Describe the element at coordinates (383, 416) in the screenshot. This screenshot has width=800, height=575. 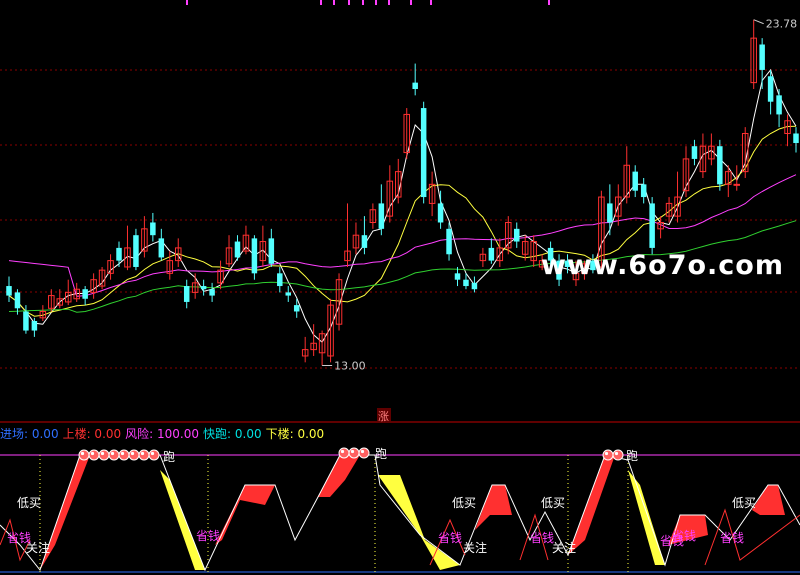
I see `signal-marker: 涨` at that location.